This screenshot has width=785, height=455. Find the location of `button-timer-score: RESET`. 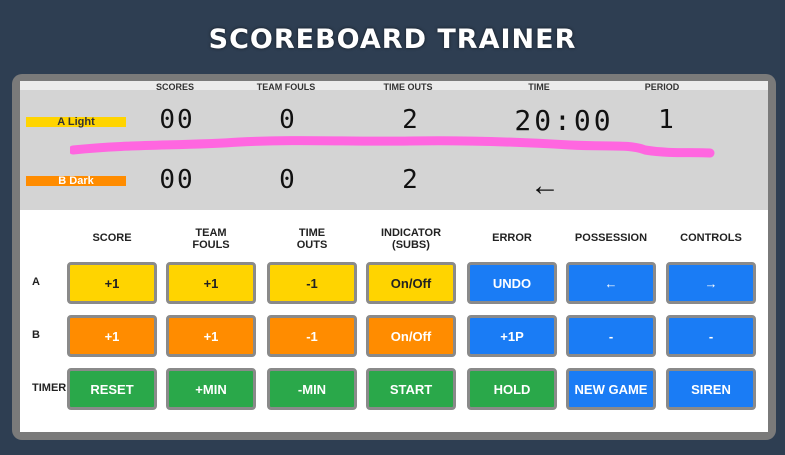

button-timer-score: RESET is located at coordinates (112, 389).